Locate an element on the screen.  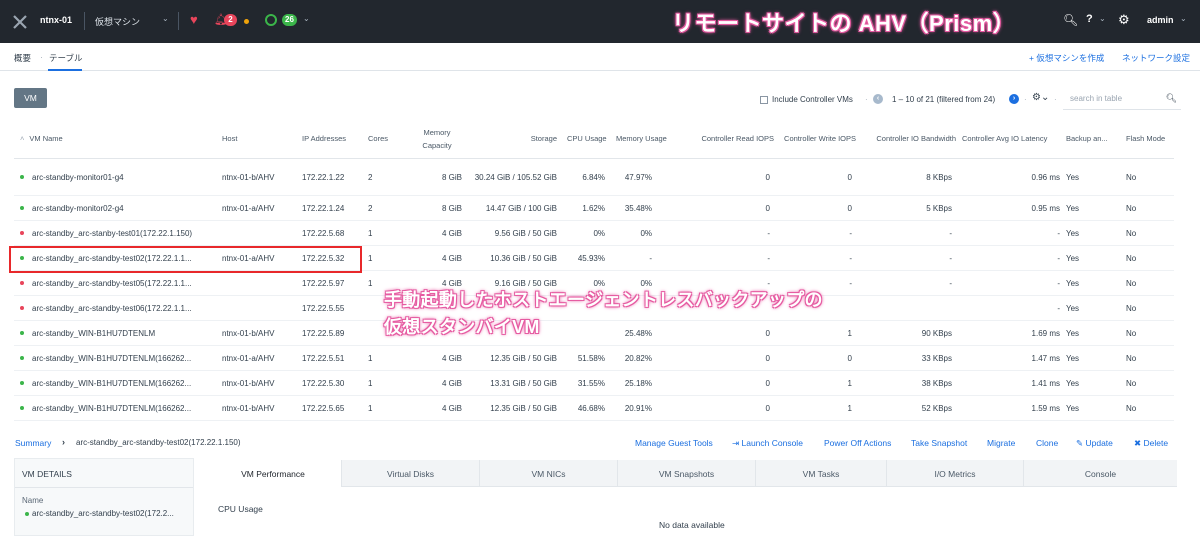
cluster-name: ntnx-01 is located at coordinates (56, 20).